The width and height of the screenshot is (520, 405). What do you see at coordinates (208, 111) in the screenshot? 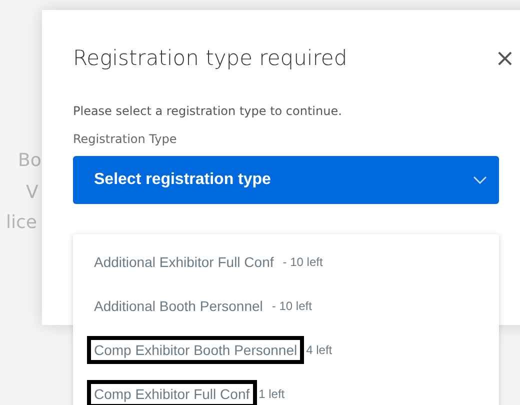
I see `dialog-message: Please select a registration type to continue.` at bounding box center [208, 111].